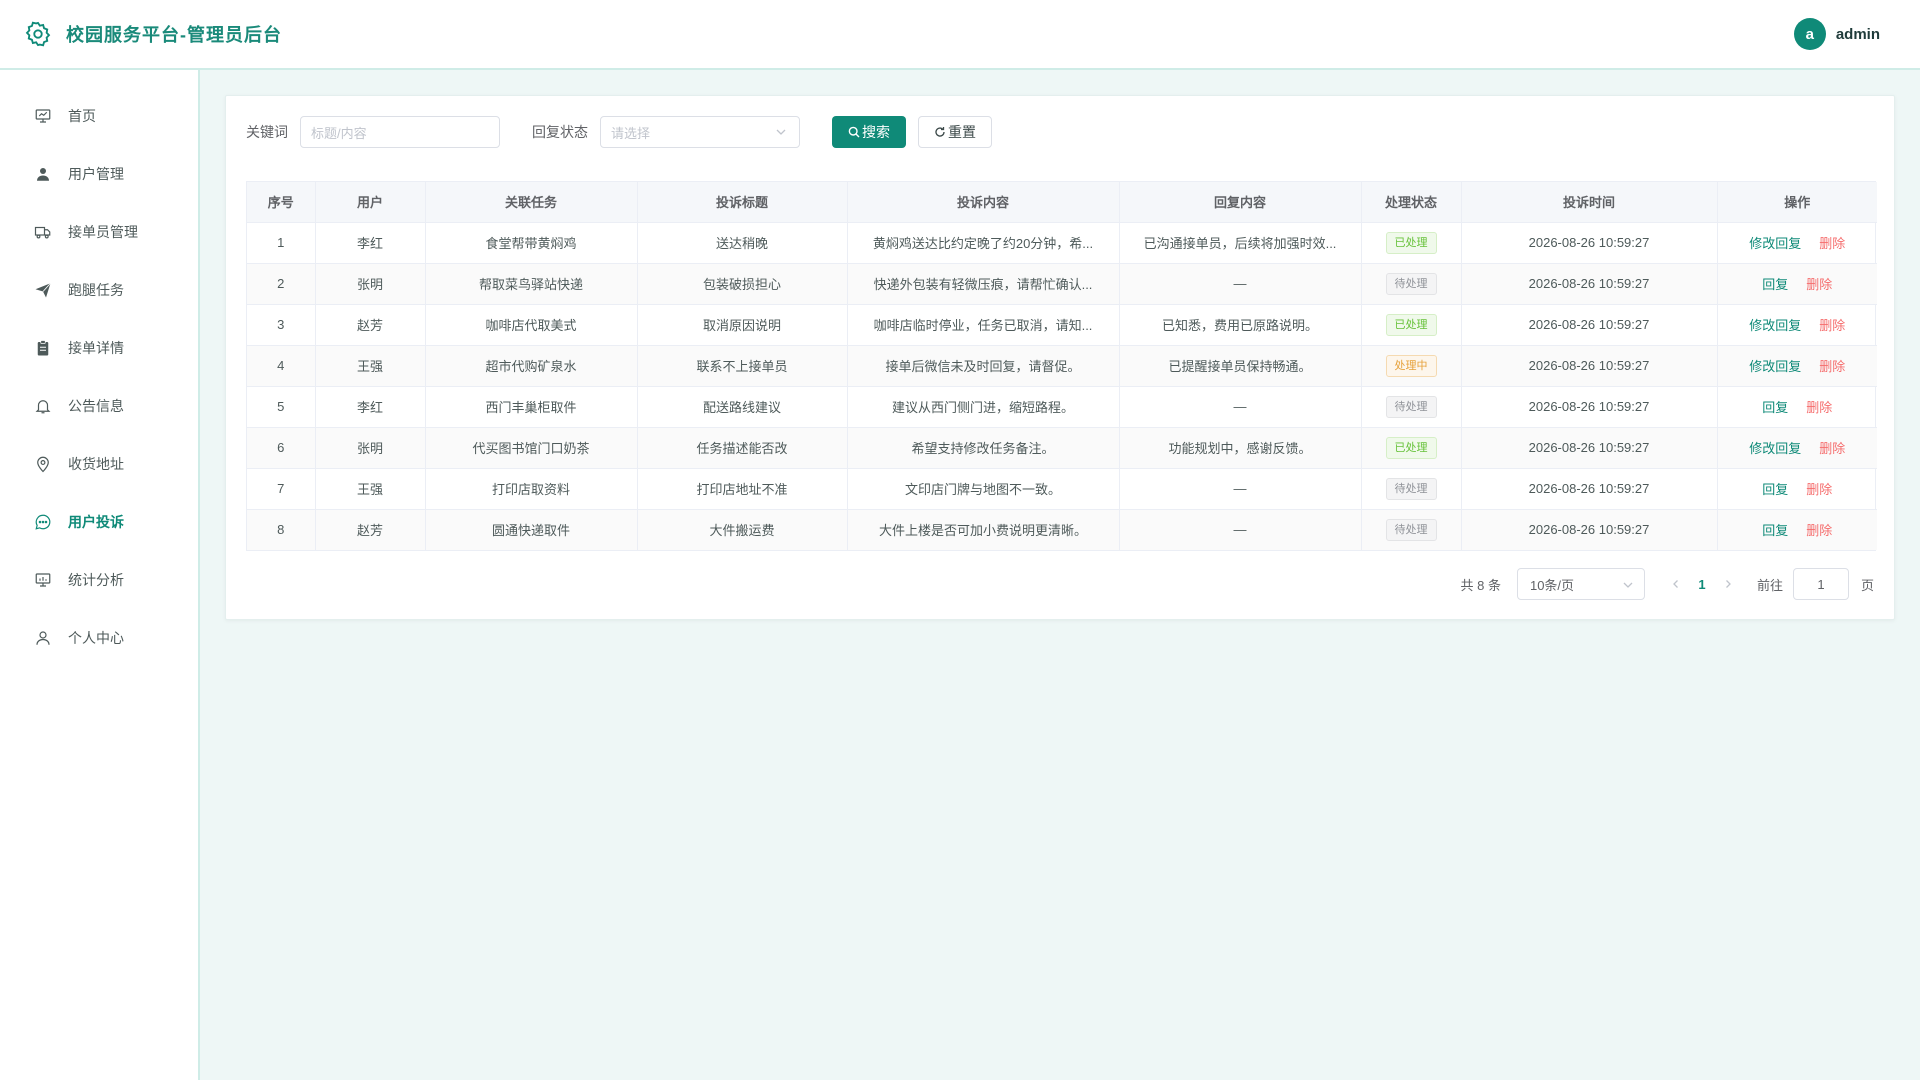  Describe the element at coordinates (742, 366) in the screenshot. I see `complaint-title-cell: 联系不上接单员` at that location.